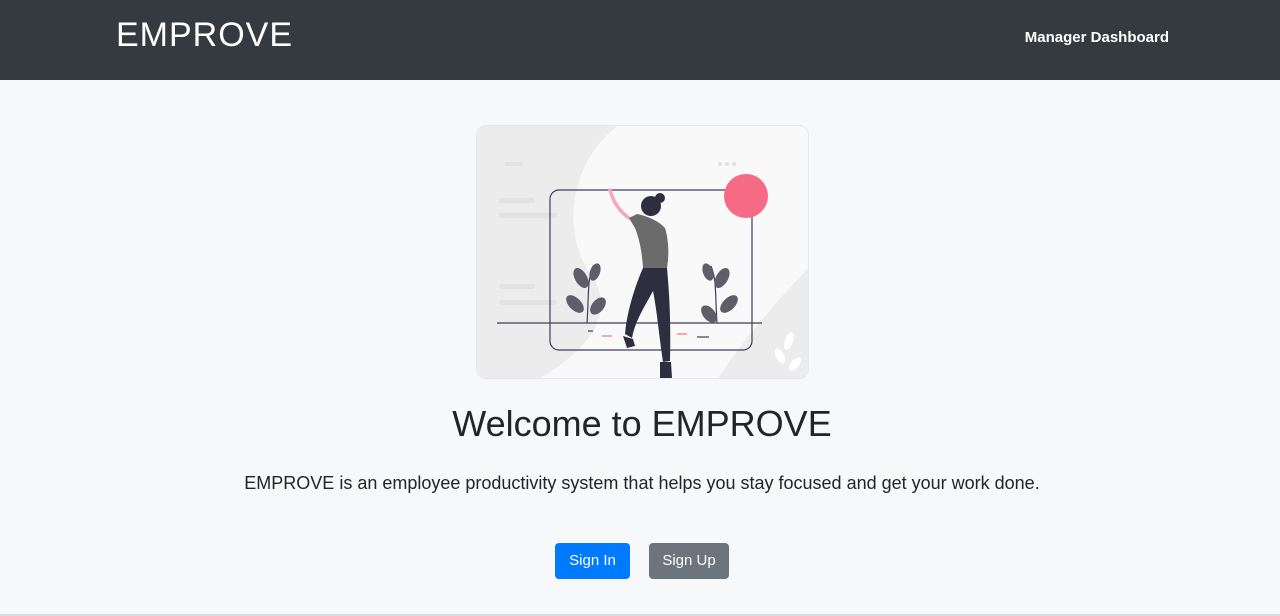  Describe the element at coordinates (1097, 38) in the screenshot. I see `manager-dashboard-link: Manager Dashboard` at that location.